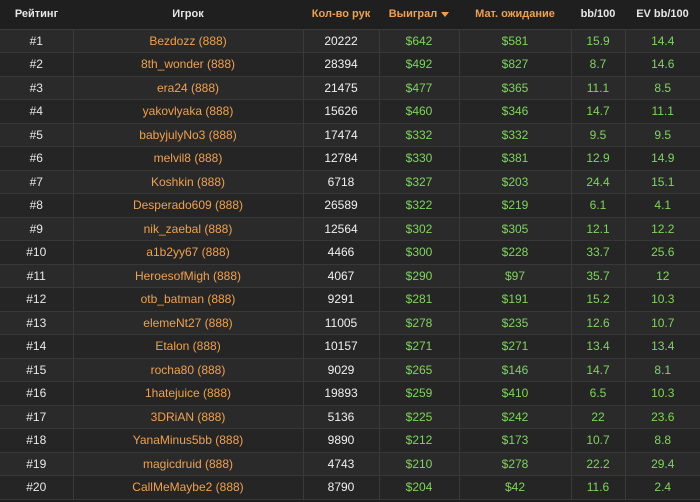 The width and height of the screenshot is (700, 502). Describe the element at coordinates (419, 88) in the screenshot. I see `cell-won: $477` at that location.